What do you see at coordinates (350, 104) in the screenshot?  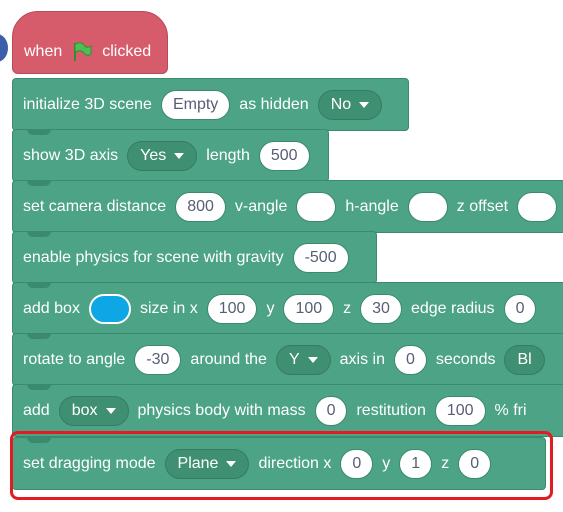 I see `hidden-dropdown: No` at bounding box center [350, 104].